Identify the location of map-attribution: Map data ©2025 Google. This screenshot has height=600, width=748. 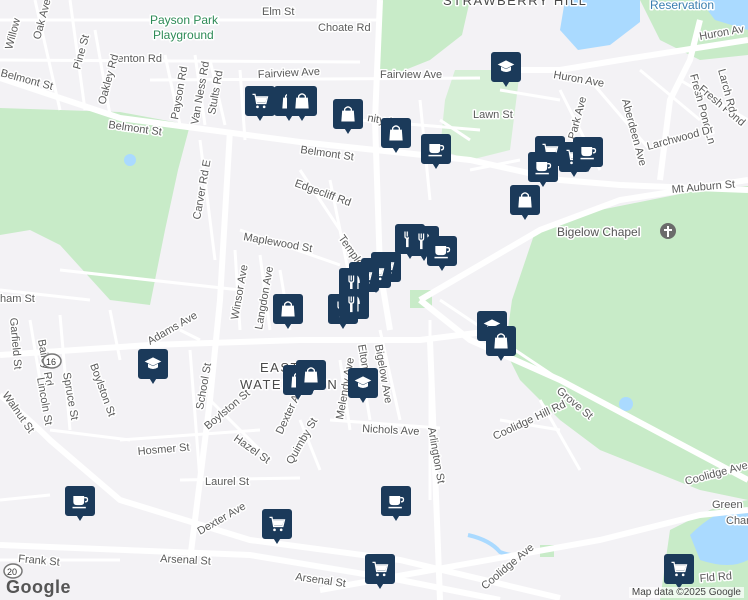
(686, 592).